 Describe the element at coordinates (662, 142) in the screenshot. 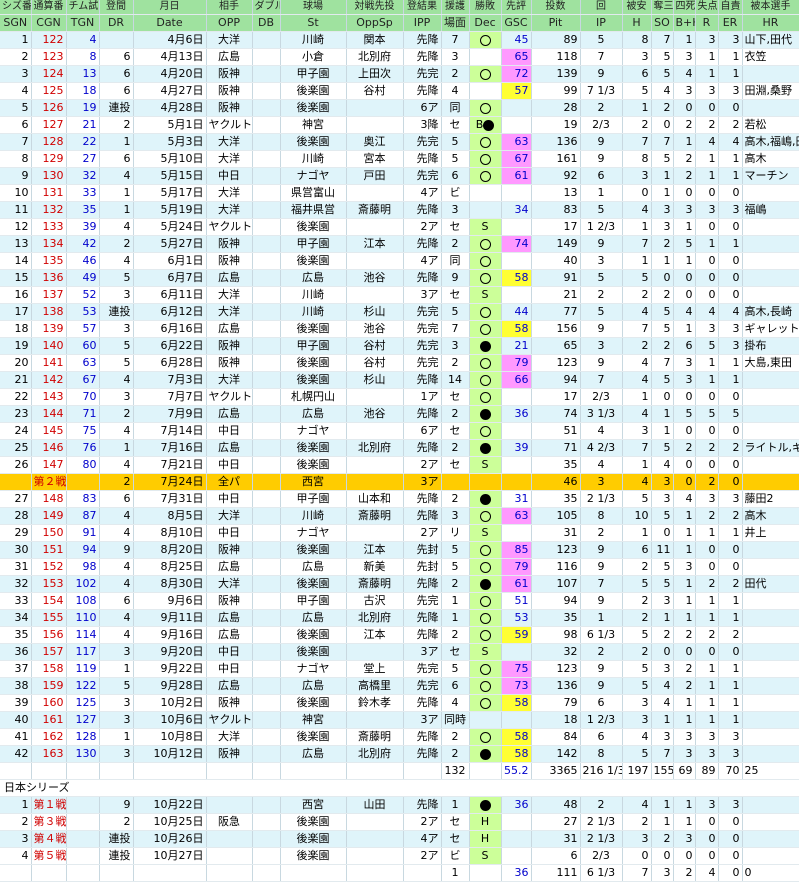

I see `cell-16: 7` at that location.